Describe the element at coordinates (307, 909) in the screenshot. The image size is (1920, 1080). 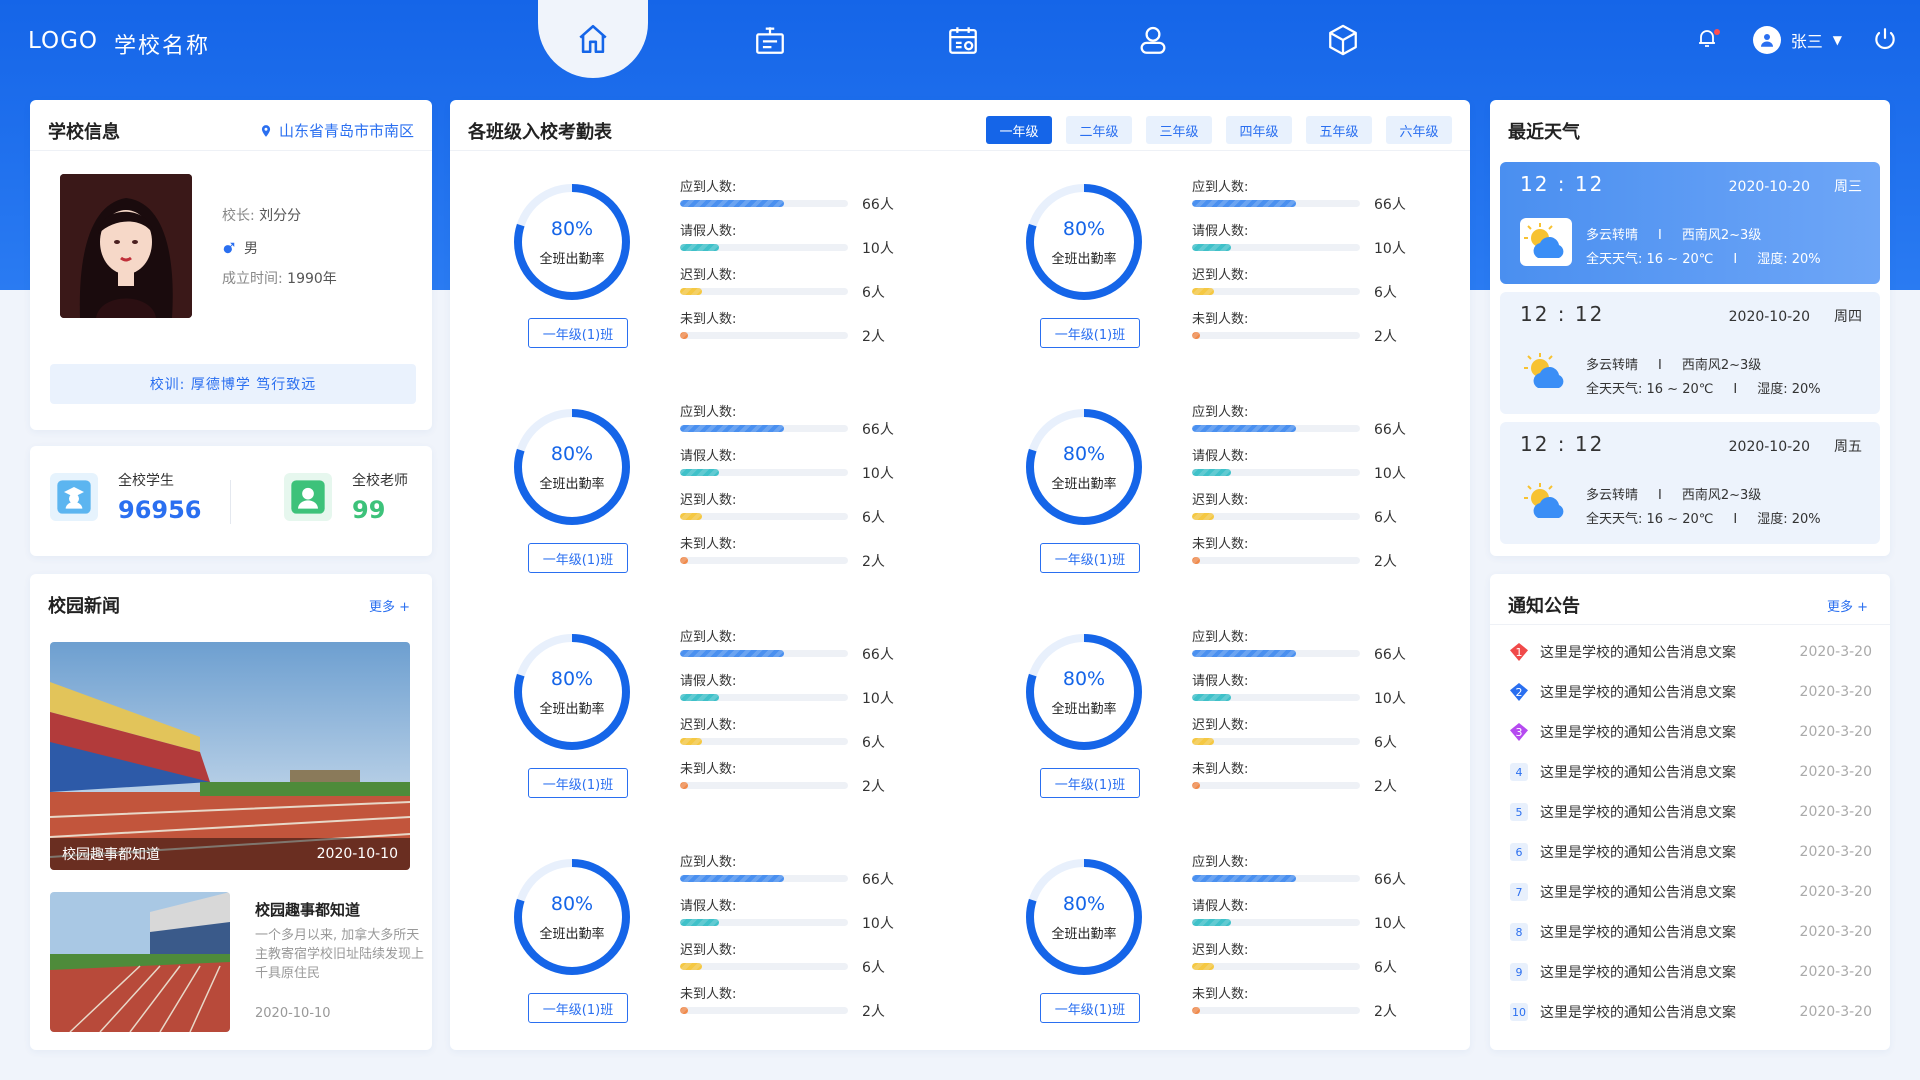
I see `news-item-title: 校园趣事都知道` at that location.